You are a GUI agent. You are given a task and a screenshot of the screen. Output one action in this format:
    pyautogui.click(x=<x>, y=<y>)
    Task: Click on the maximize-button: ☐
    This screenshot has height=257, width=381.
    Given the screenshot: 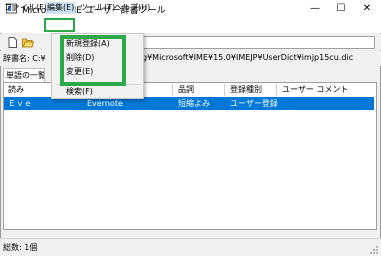 What is the action you would take?
    pyautogui.click(x=341, y=9)
    